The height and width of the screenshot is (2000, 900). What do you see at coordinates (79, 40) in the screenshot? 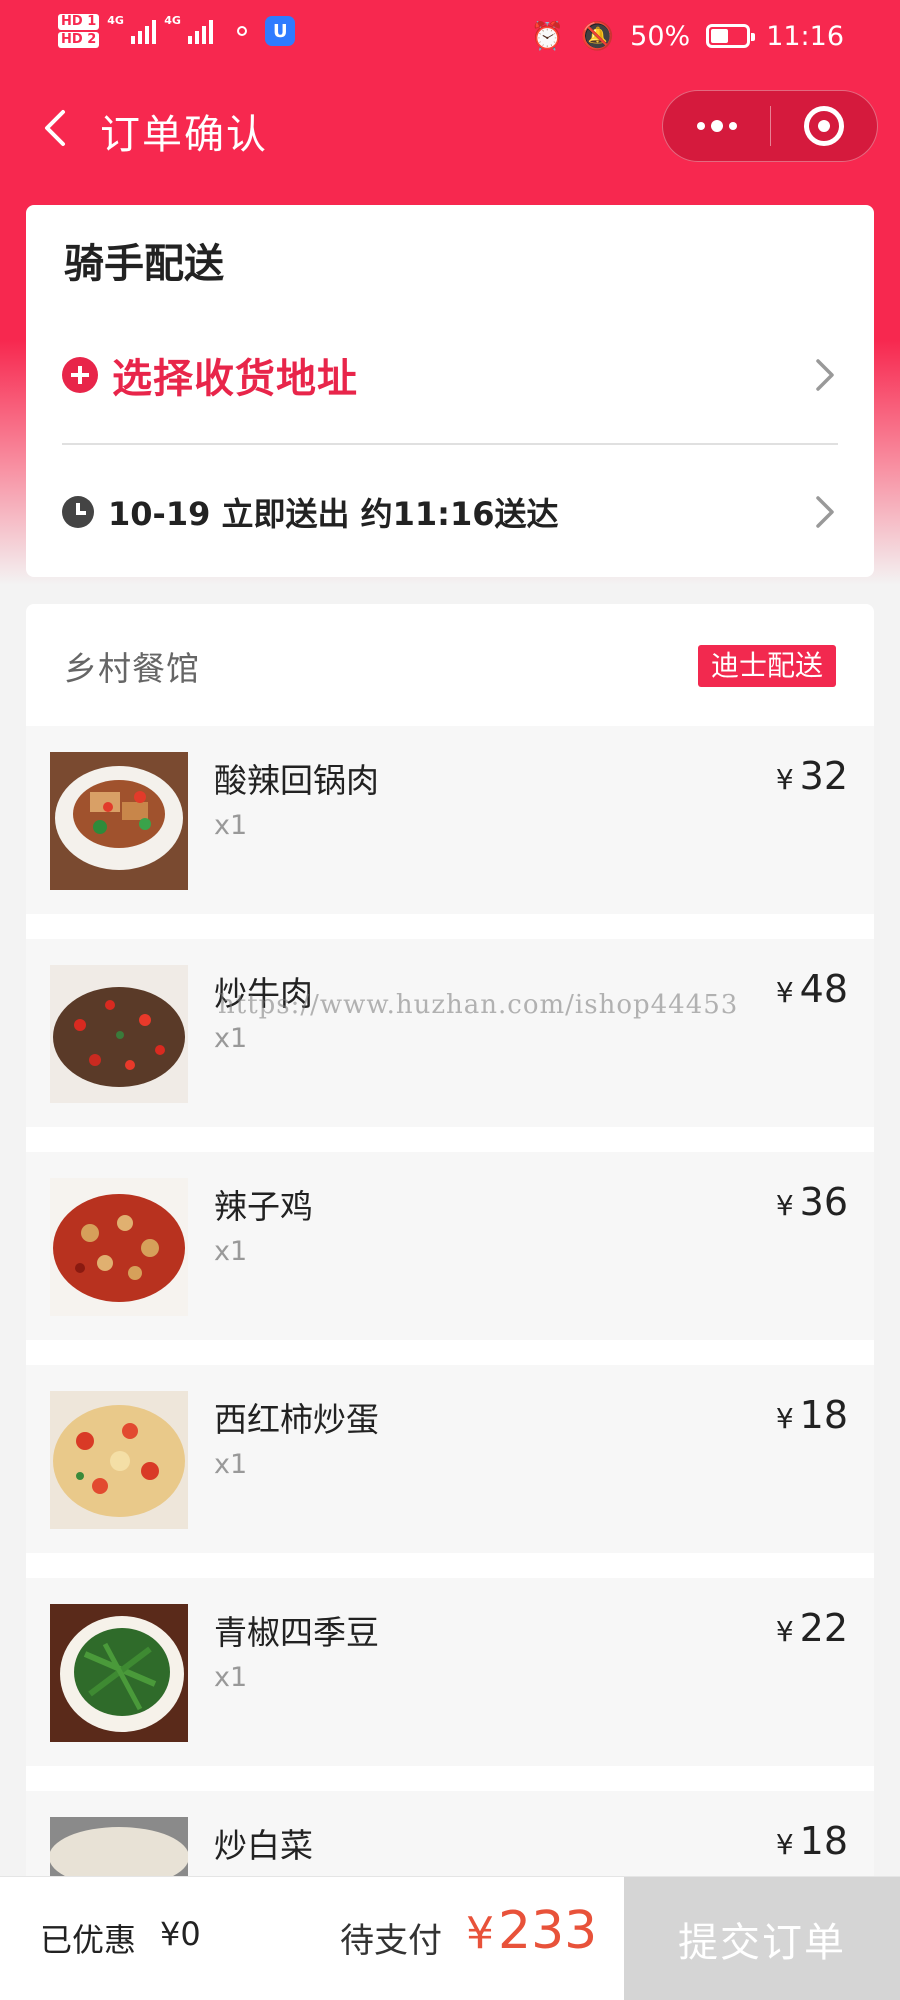
I see `hd2-indicator: HD 2` at bounding box center [79, 40].